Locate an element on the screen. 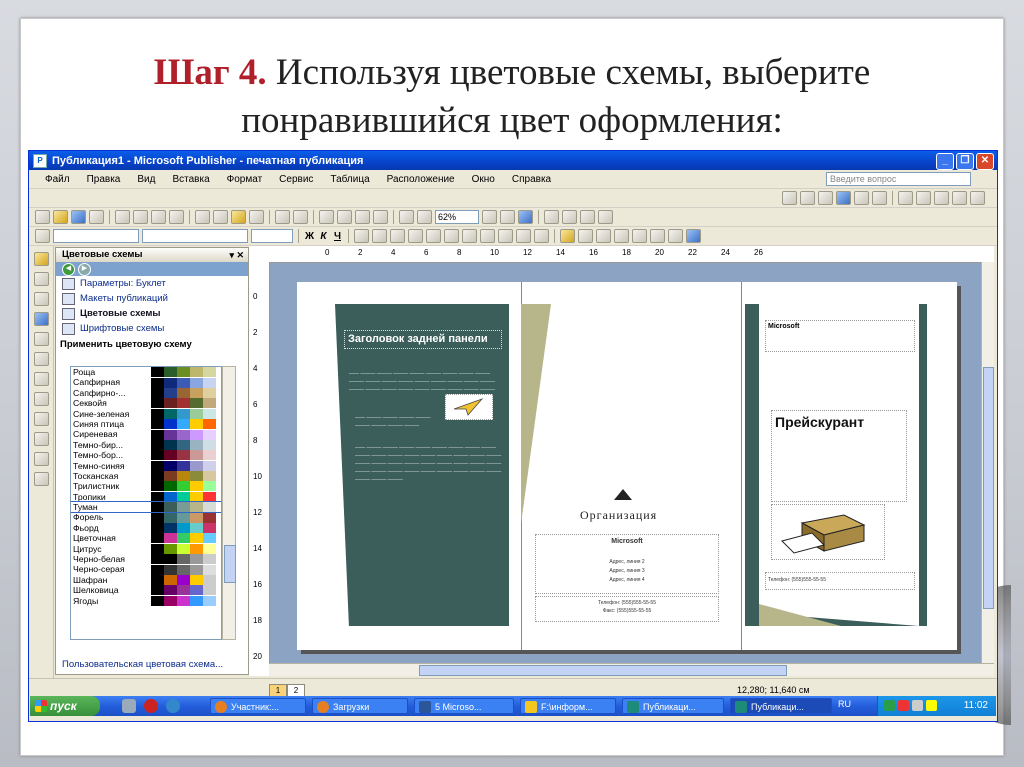 Image resolution: width=1024 pixels, height=767 pixels. color-scheme-item: Темно-синяя is located at coordinates (146, 466).